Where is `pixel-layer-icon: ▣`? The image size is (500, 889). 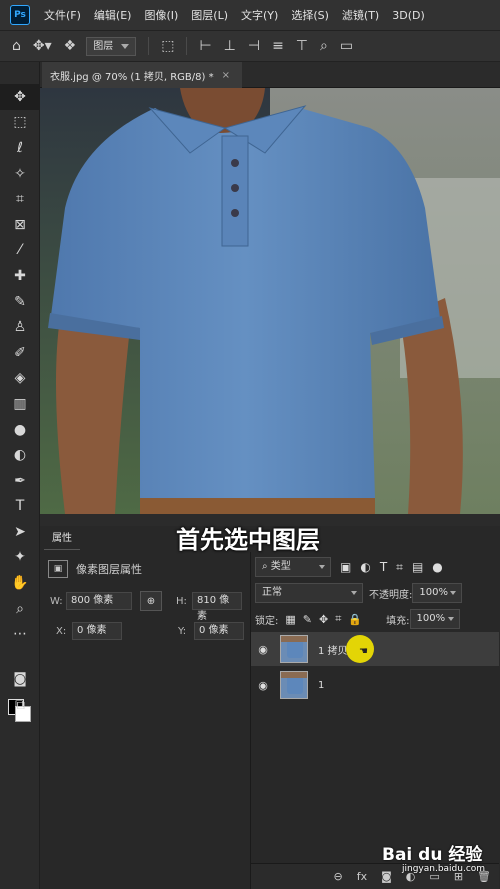 pixel-layer-icon: ▣ is located at coordinates (58, 569).